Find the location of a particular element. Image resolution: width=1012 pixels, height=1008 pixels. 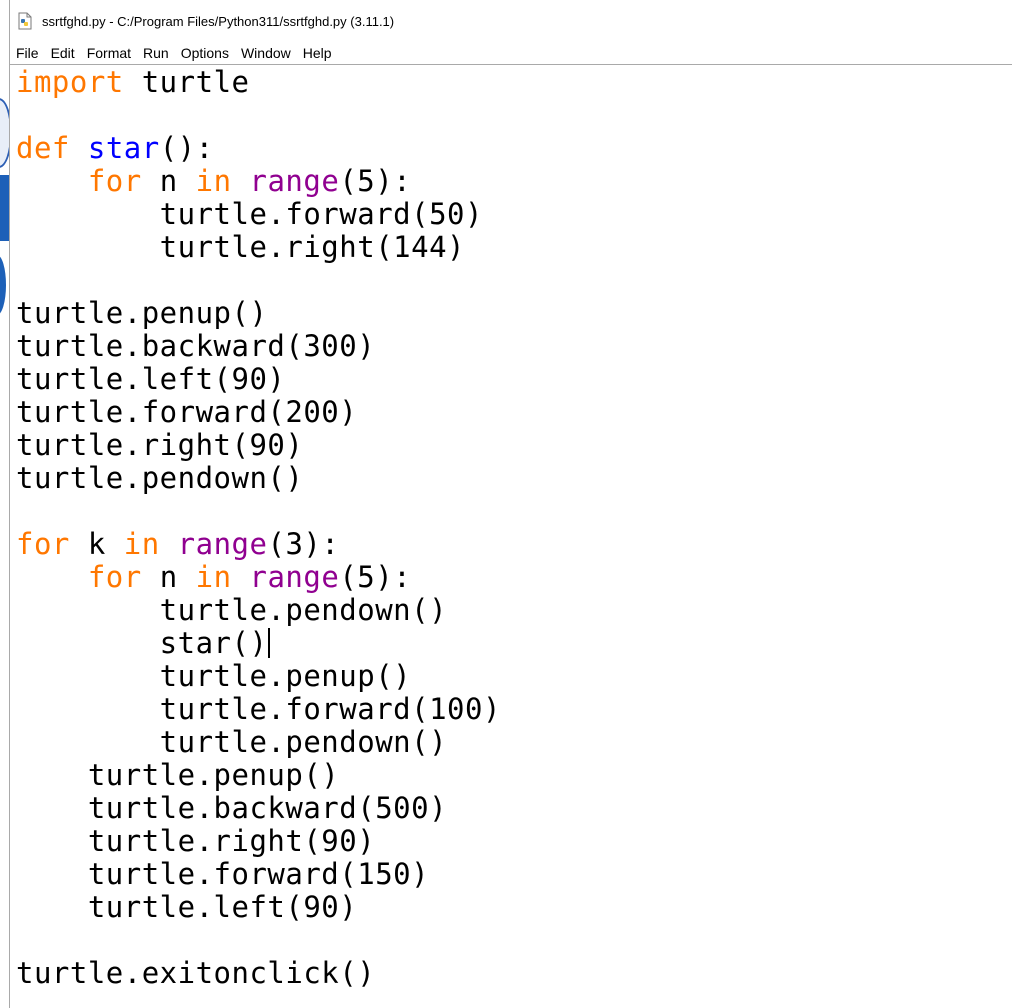

python-file-icon is located at coordinates (25, 21).